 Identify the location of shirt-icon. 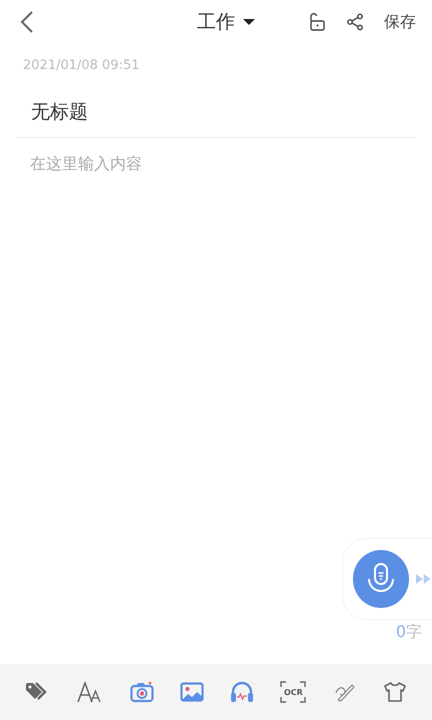
(394, 692).